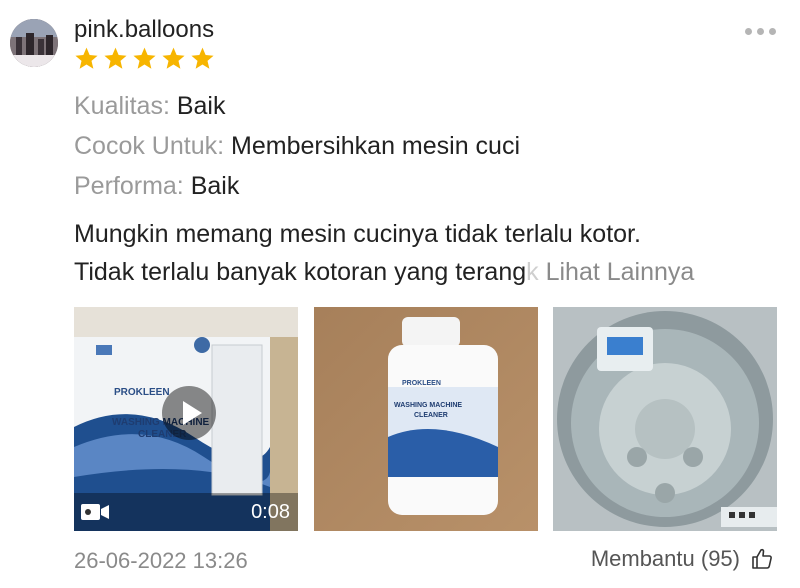  I want to click on attribute-key: Performa:, so click(129, 186).